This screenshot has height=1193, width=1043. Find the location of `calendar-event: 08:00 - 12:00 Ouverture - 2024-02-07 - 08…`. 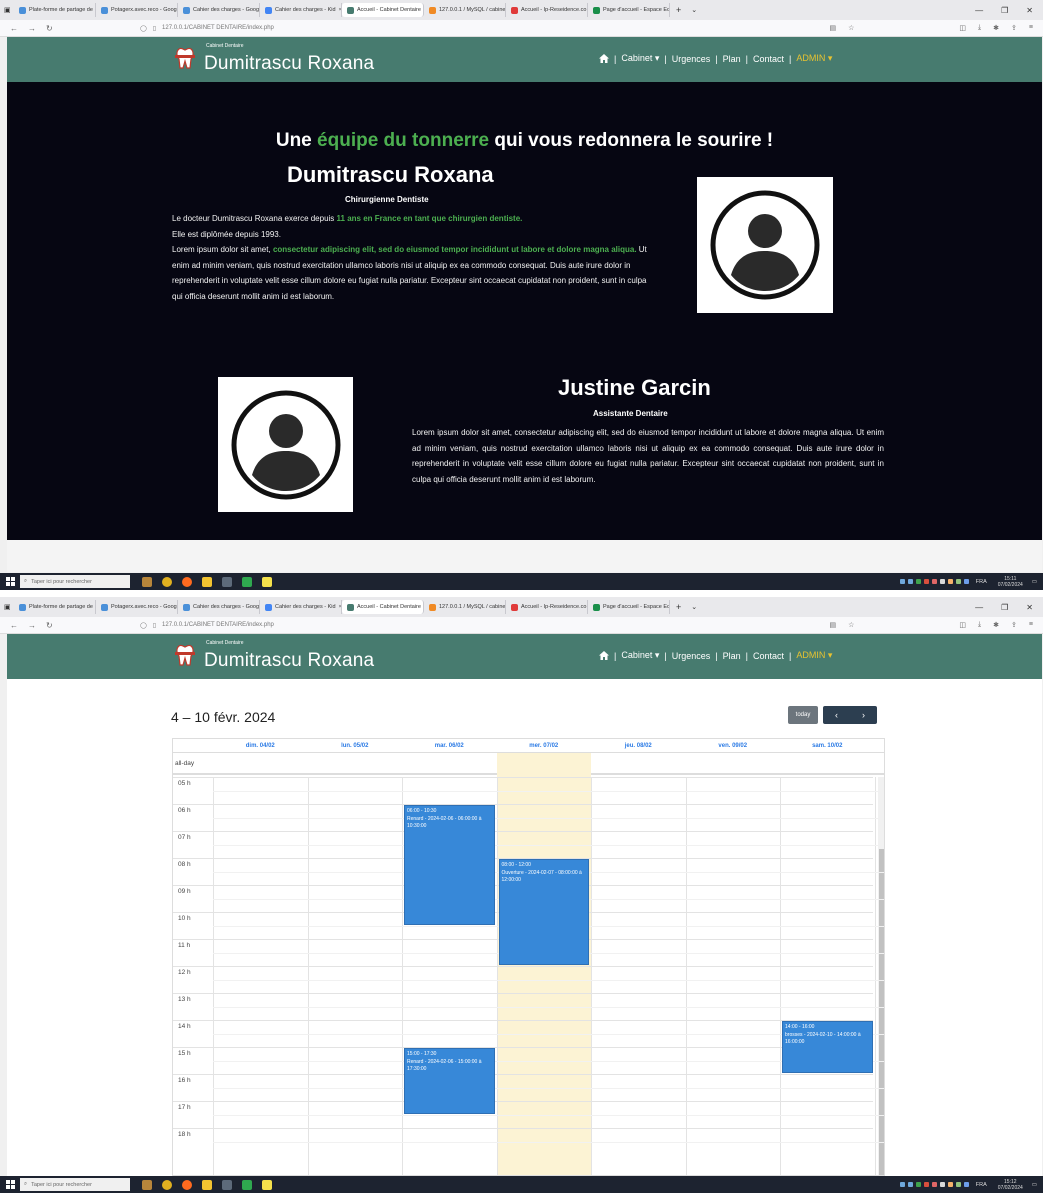

calendar-event: 08:00 - 12:00 Ouverture - 2024-02-07 - 08… is located at coordinates (543, 912).